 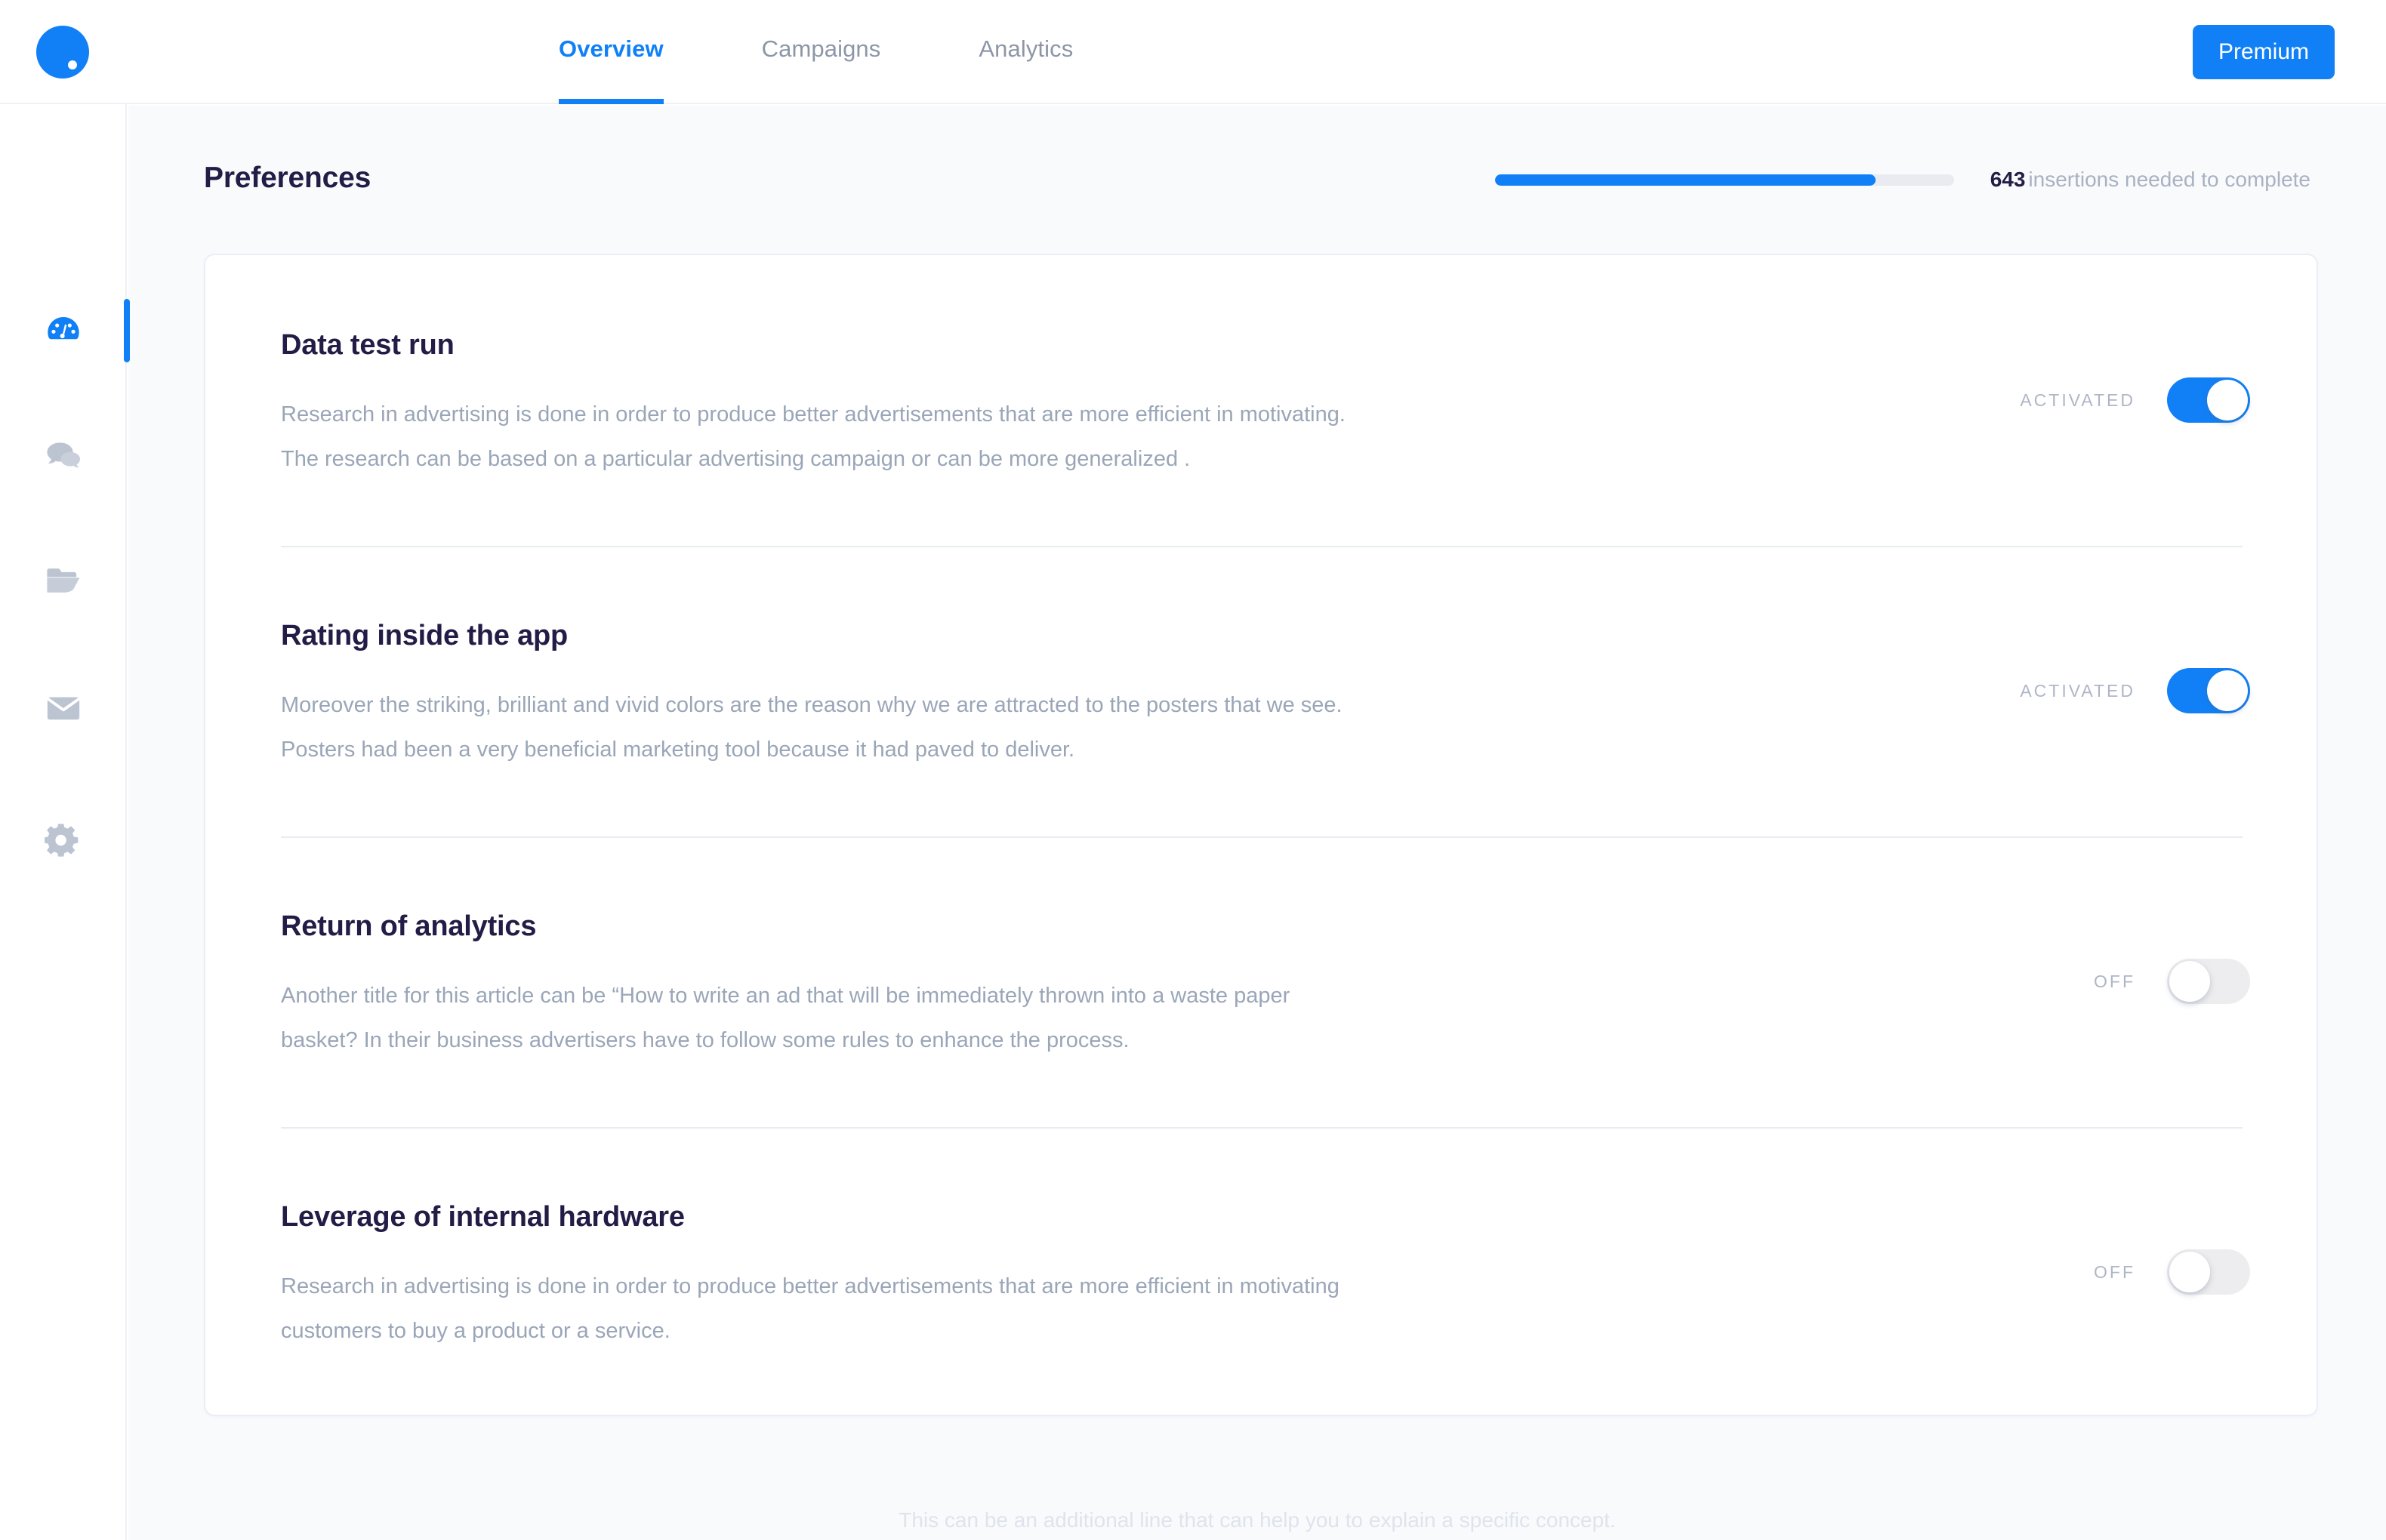 I want to click on progress-fill, so click(x=1685, y=180).